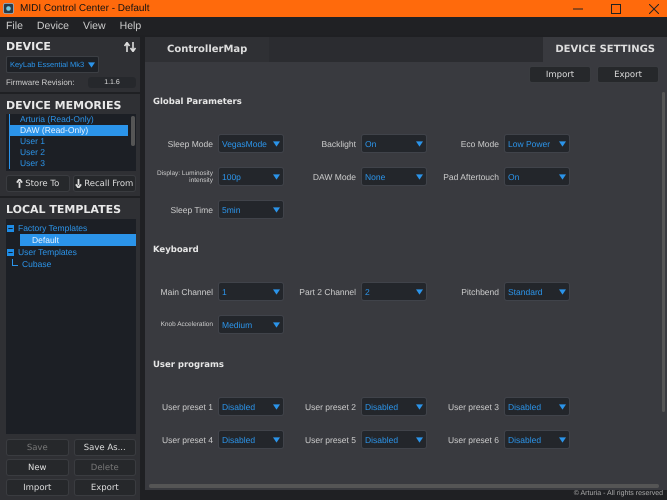 The height and width of the screenshot is (500, 667). What do you see at coordinates (186, 407) in the screenshot?
I see `parameter-label: User preset 1` at bounding box center [186, 407].